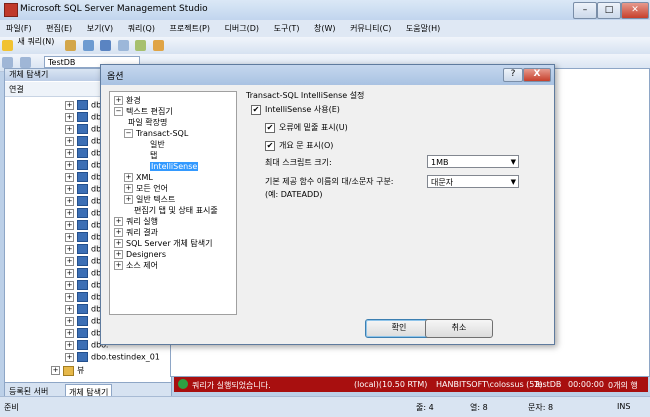 The image size is (650, 417). Describe the element at coordinates (548, 384) in the screenshot. I see `status-database: TestDB` at that location.